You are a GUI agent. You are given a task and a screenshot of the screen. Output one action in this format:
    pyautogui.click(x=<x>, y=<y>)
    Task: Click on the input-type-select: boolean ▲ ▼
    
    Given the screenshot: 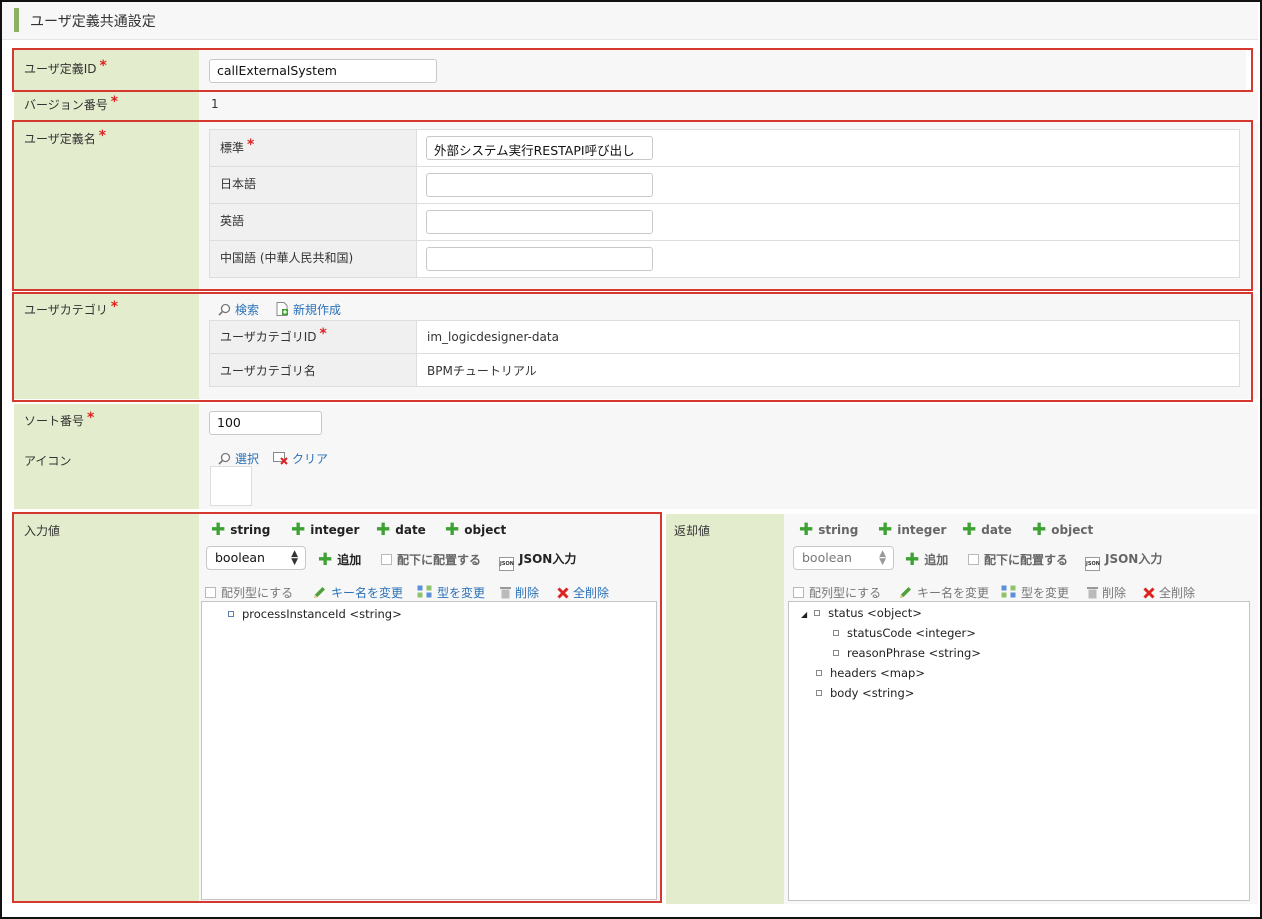 What is the action you would take?
    pyautogui.click(x=256, y=558)
    